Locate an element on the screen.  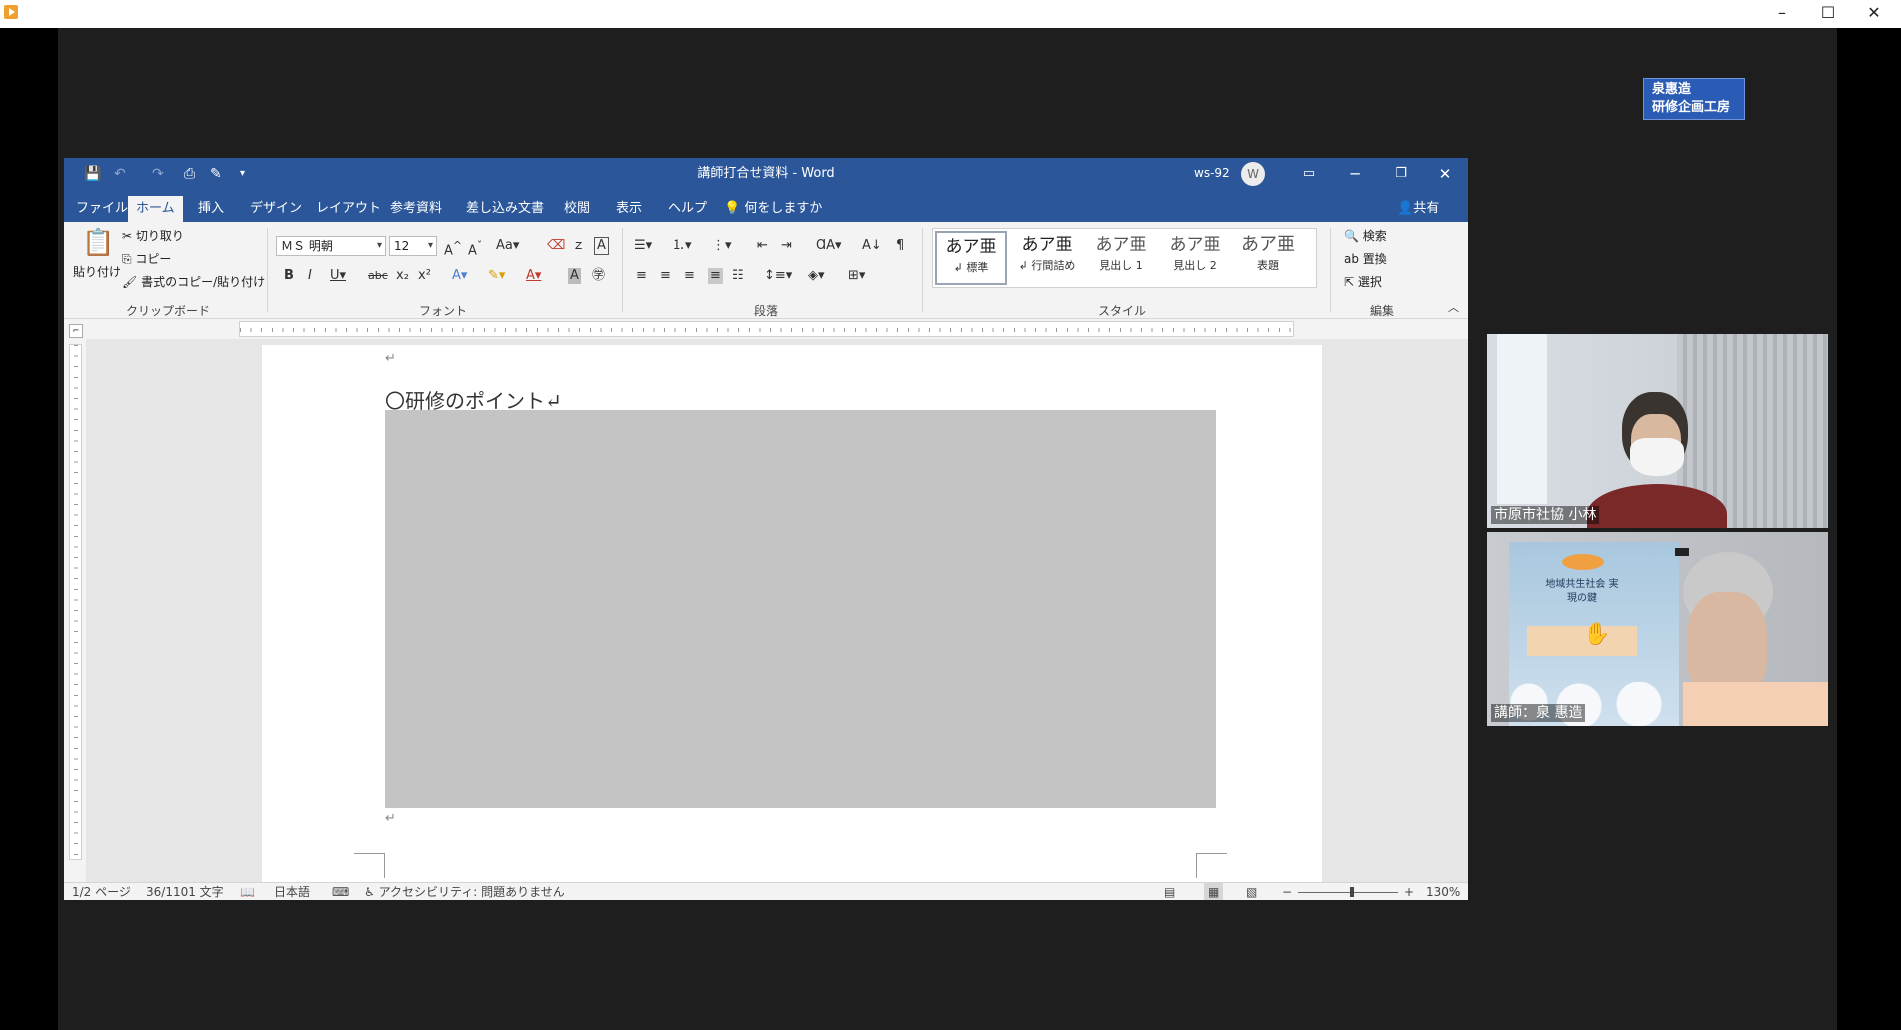
tab-insert: 挿入 is located at coordinates (211, 209).